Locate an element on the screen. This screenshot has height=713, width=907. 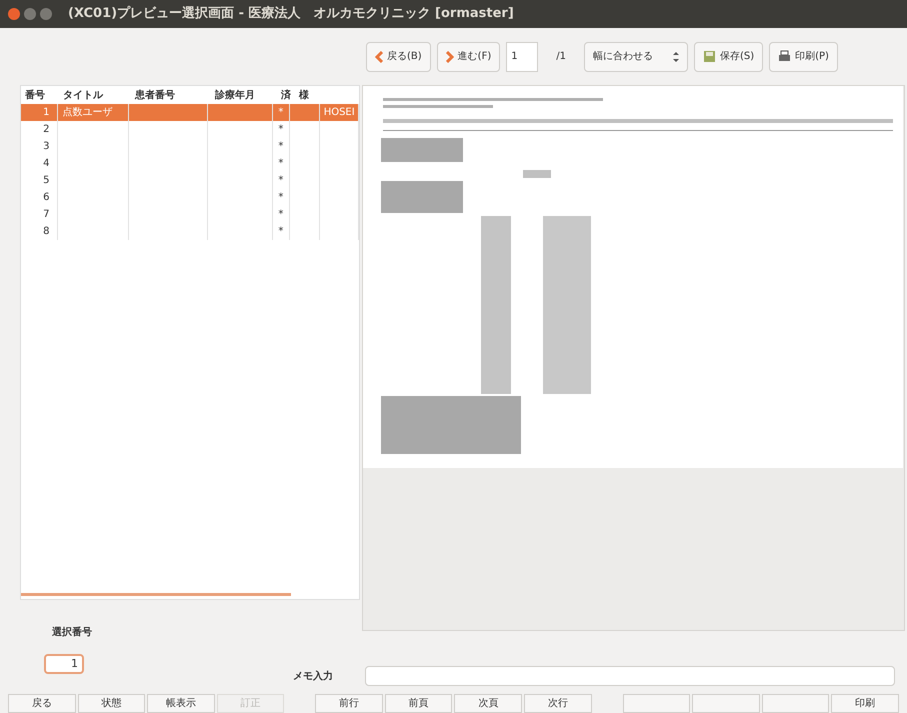
function-button: 戻る is located at coordinates (42, 703).